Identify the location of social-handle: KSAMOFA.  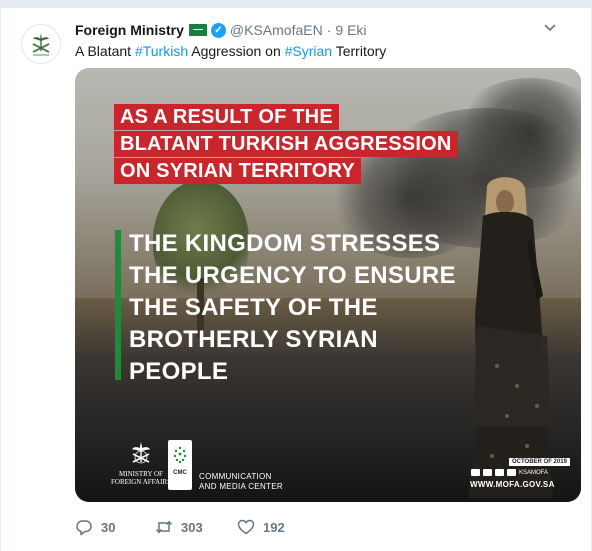
(534, 472).